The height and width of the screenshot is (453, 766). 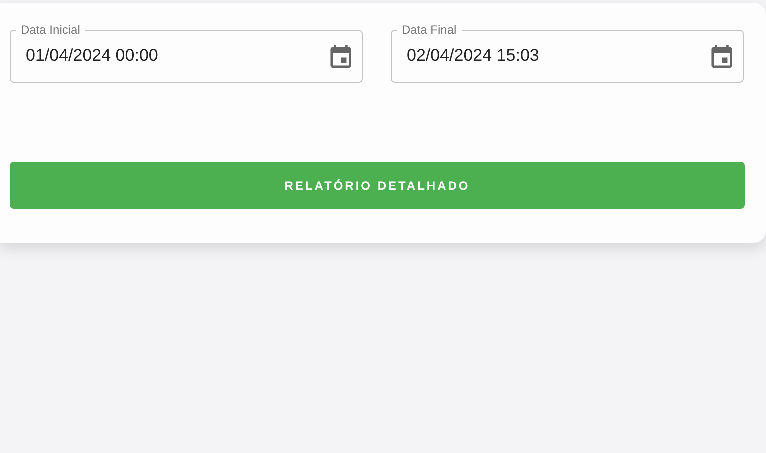 I want to click on date-field: Data Final 02/04/2024 15:03, so click(x=567, y=52).